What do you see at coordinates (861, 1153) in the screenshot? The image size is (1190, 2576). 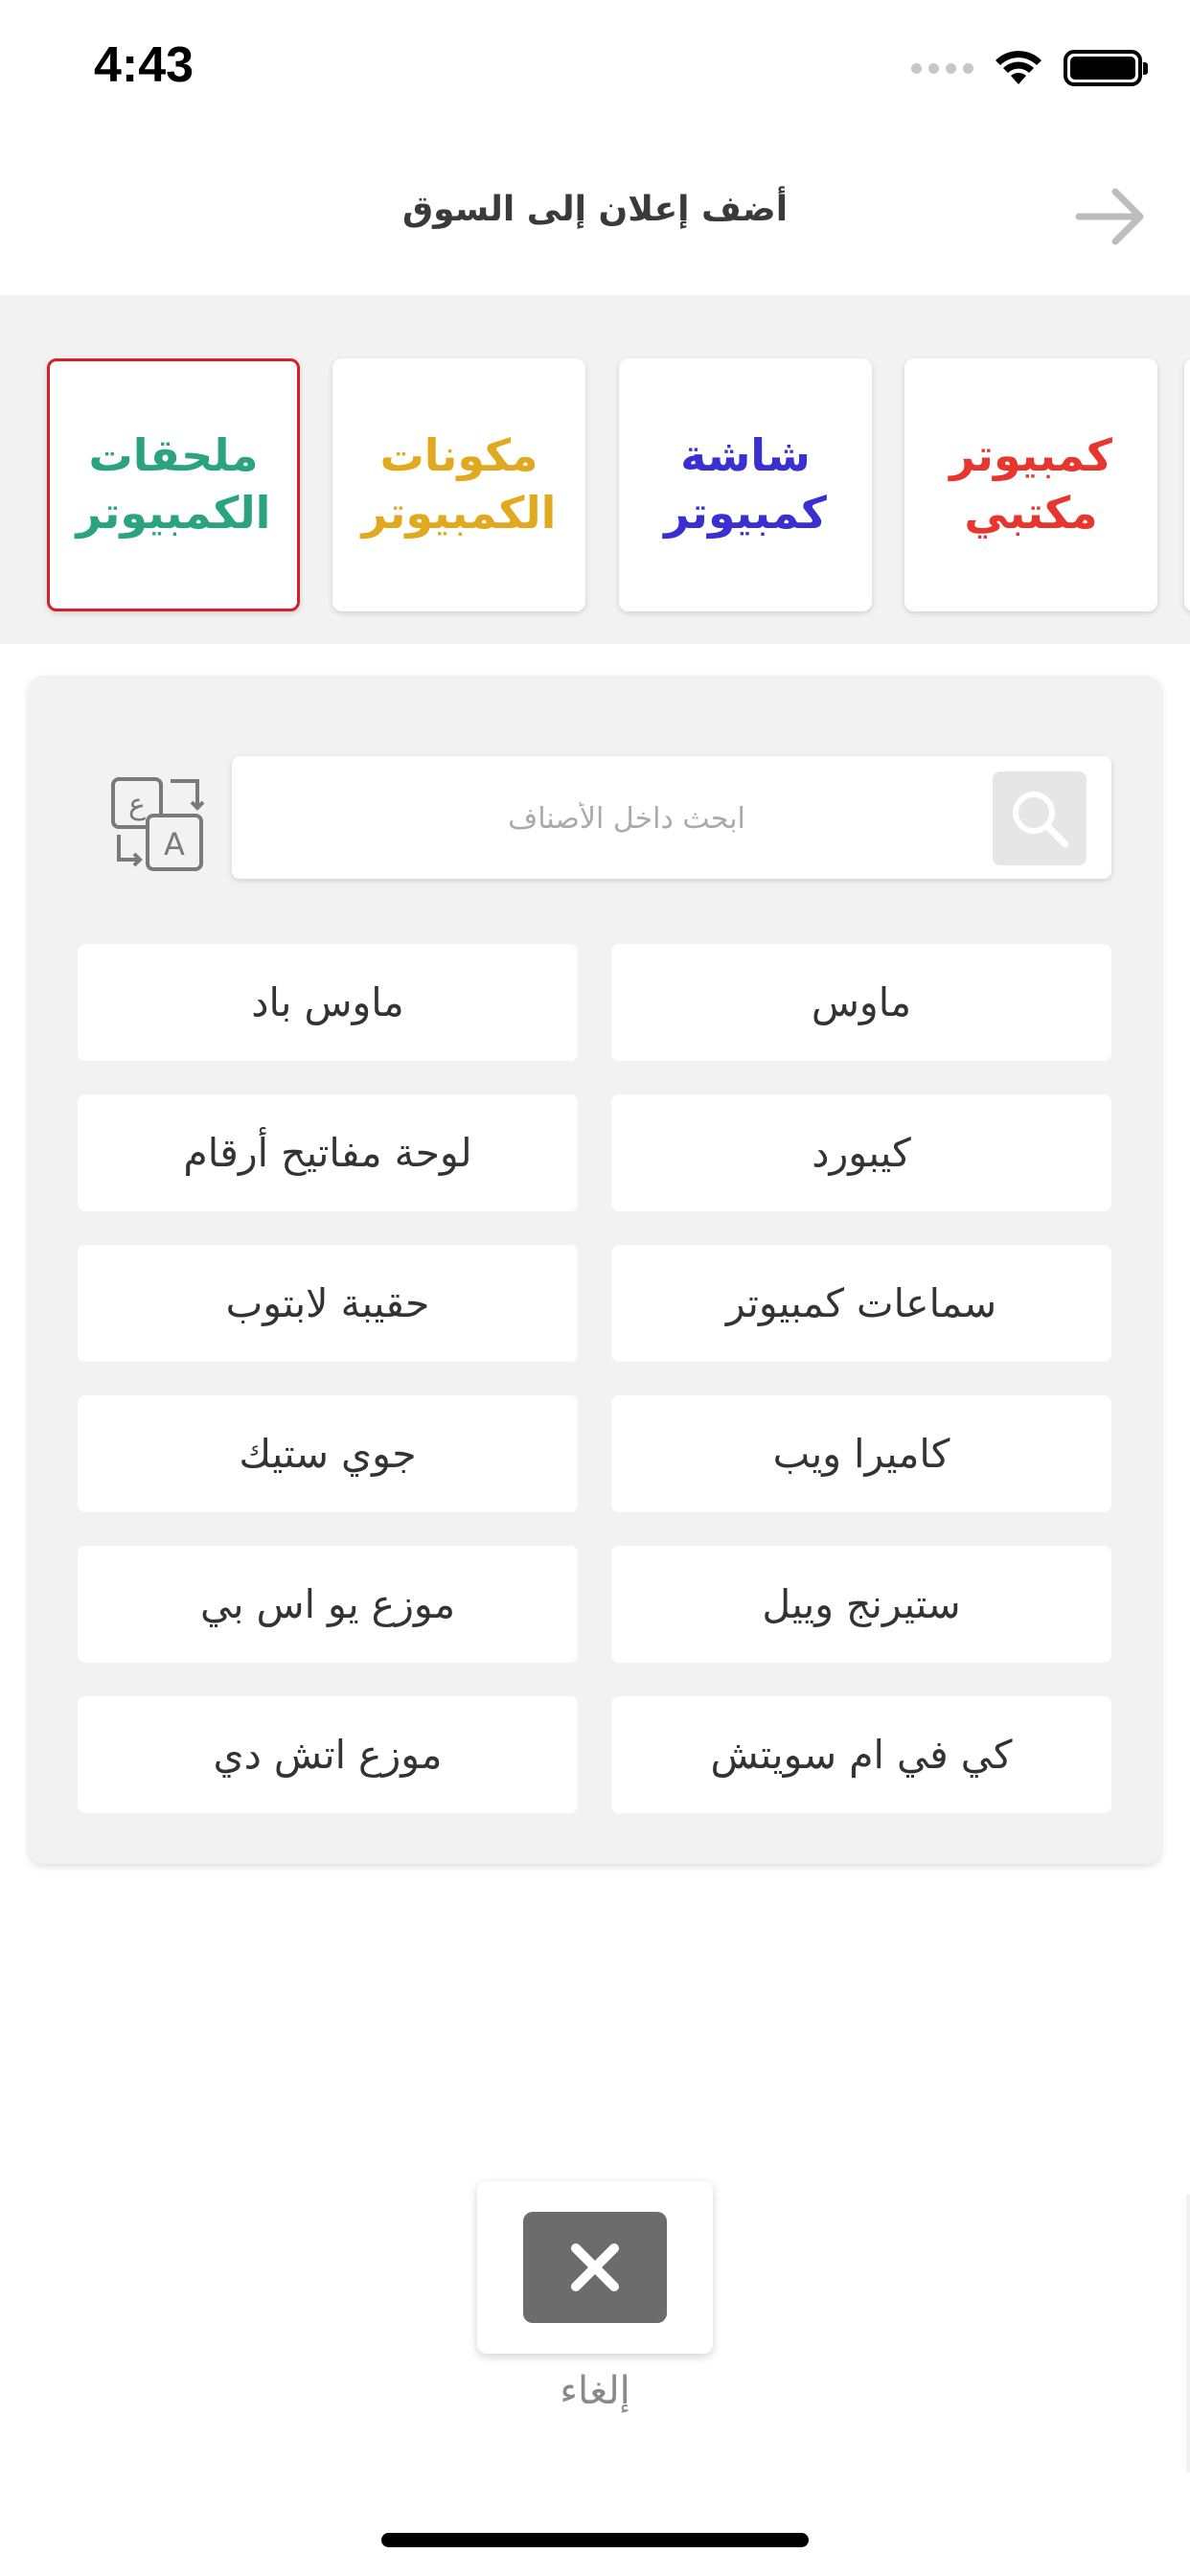 I see `subcategory-item: كيبورد` at bounding box center [861, 1153].